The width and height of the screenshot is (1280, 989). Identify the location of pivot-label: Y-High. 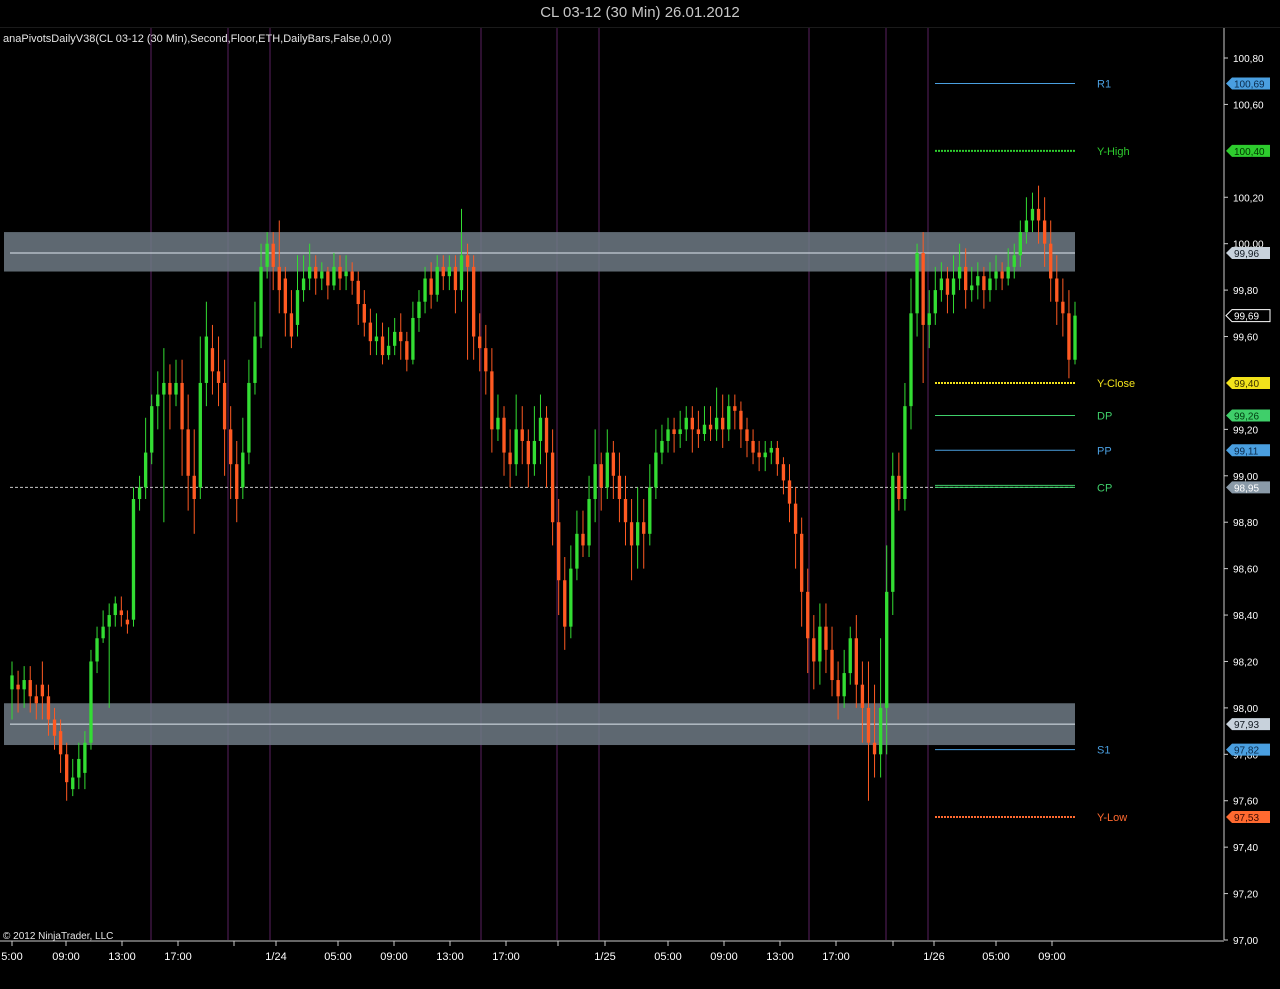
(1113, 152).